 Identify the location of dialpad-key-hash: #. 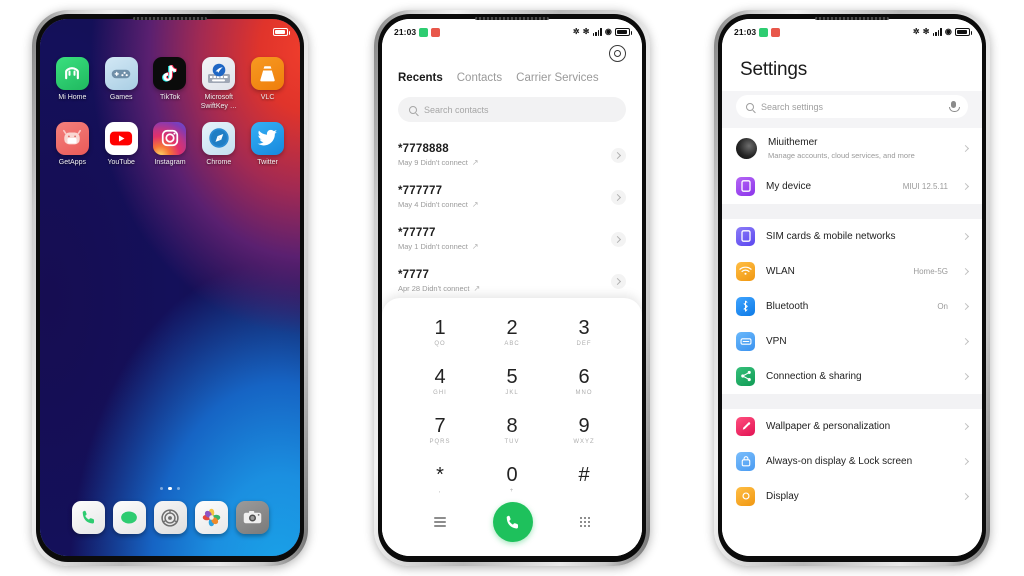
(584, 479).